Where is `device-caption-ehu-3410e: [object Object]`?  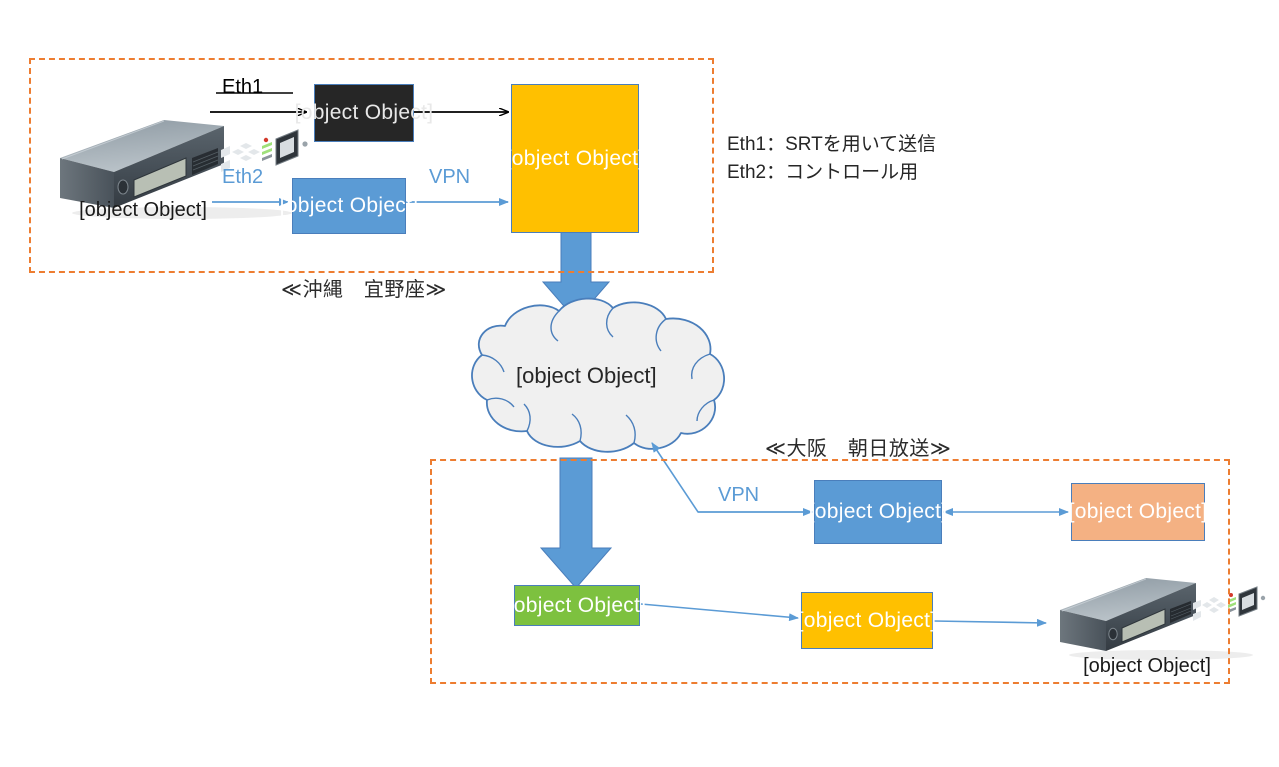
device-caption-ehu-3410e: [object Object] is located at coordinates (143, 210).